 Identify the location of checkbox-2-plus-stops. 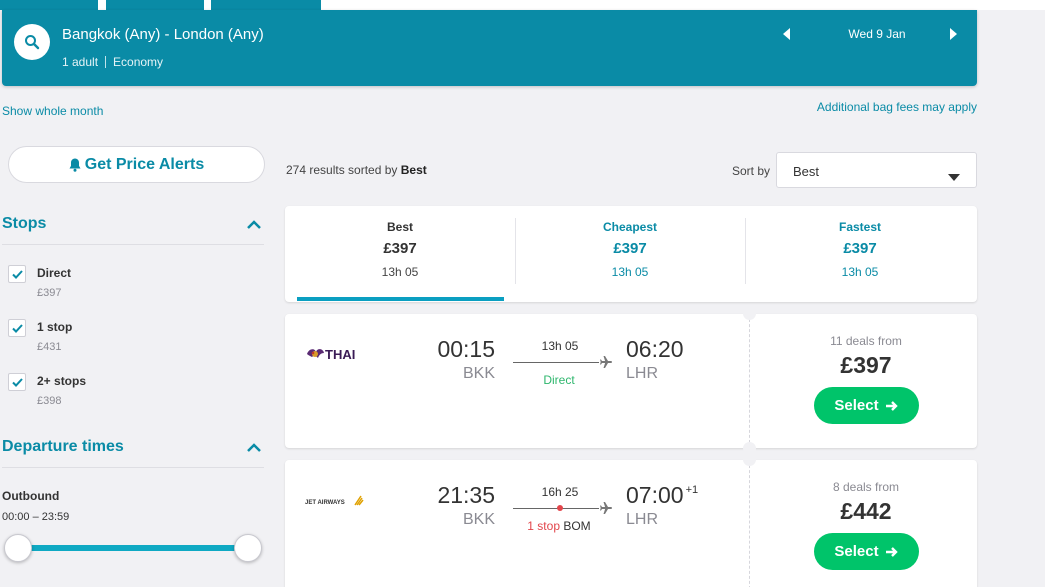
(17, 382).